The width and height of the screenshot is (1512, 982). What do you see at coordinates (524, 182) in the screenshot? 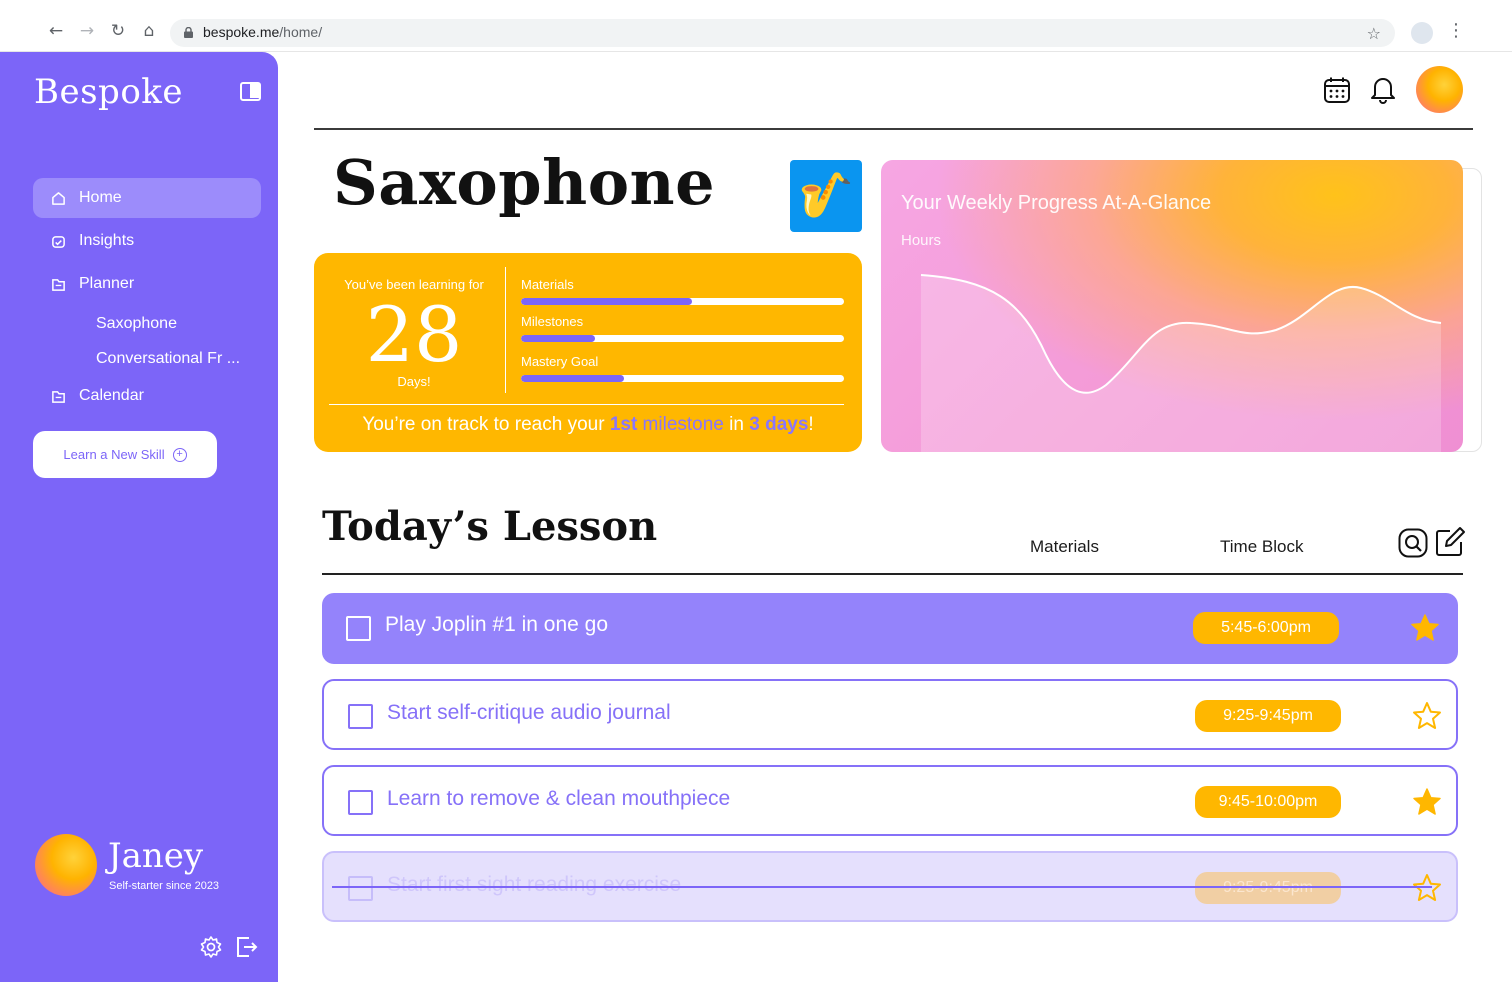
I see `page-title: Saxophone` at bounding box center [524, 182].